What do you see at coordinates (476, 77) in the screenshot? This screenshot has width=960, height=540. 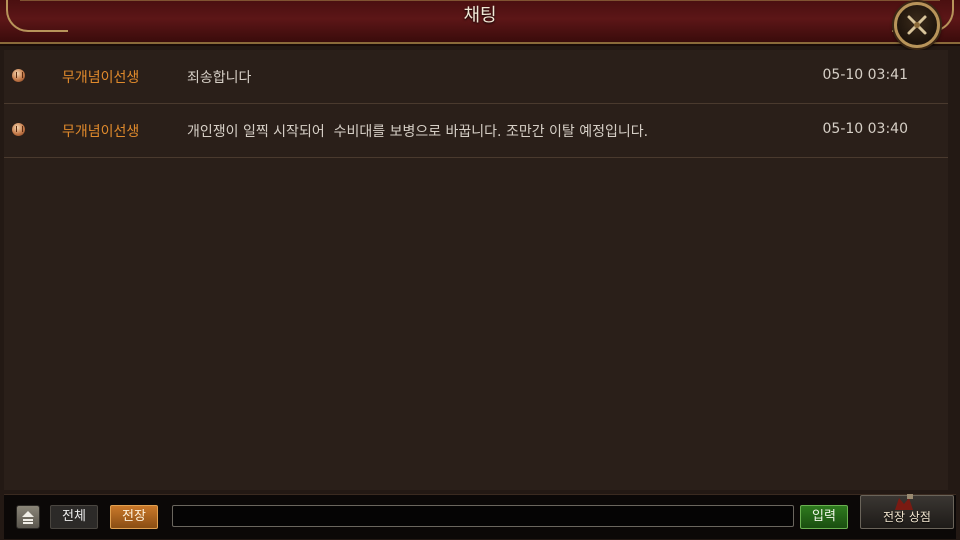 I see `chat-message-row: 무개념이선생 죄송합니다 05-10 03:41` at bounding box center [476, 77].